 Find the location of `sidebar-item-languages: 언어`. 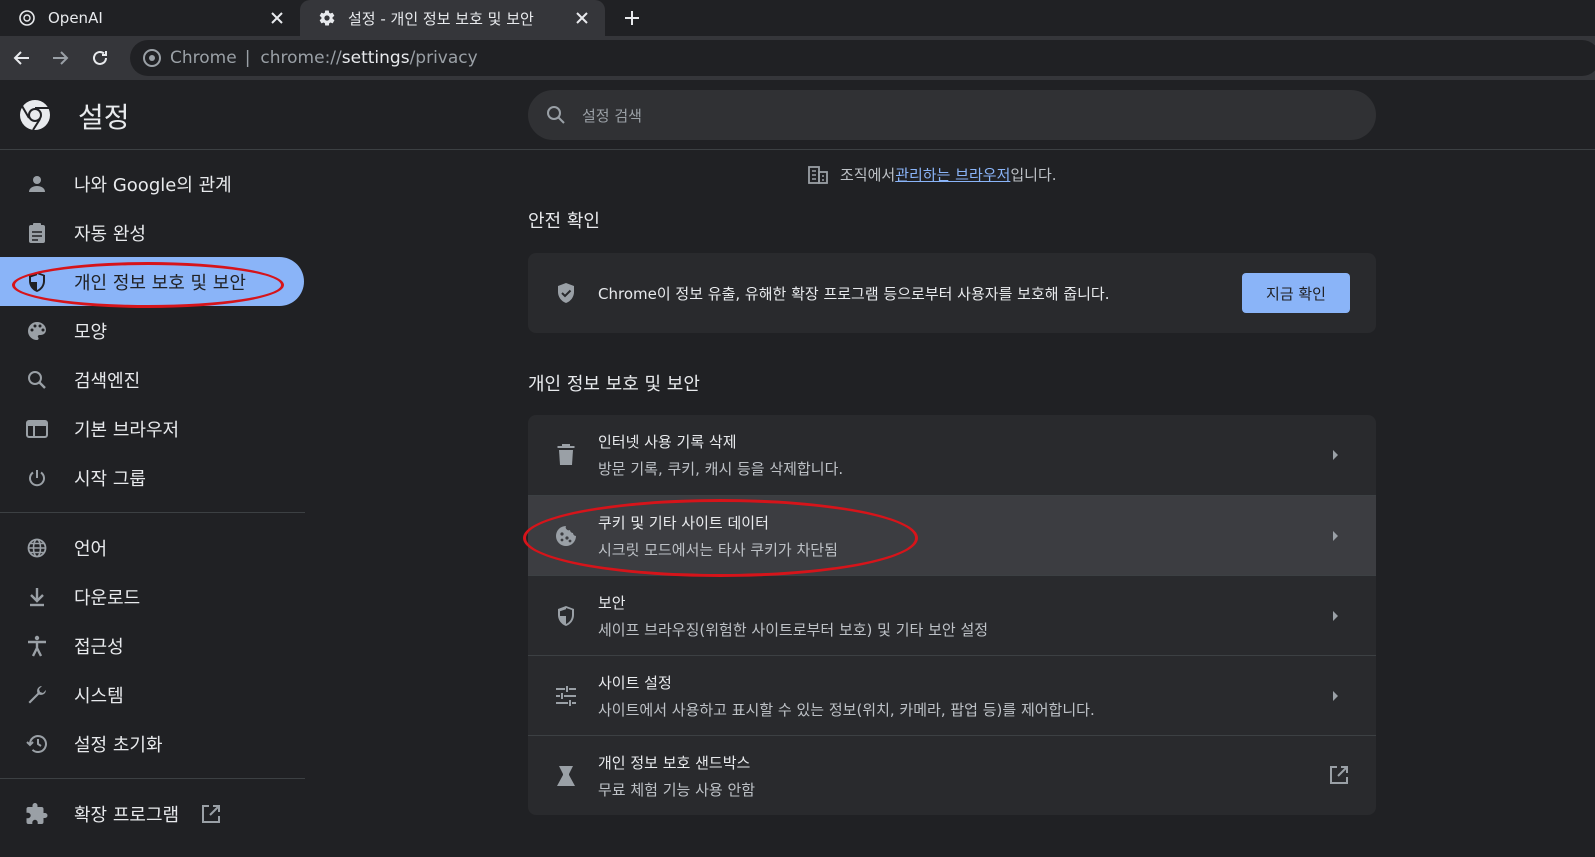

sidebar-item-languages: 언어 is located at coordinates (152, 547).